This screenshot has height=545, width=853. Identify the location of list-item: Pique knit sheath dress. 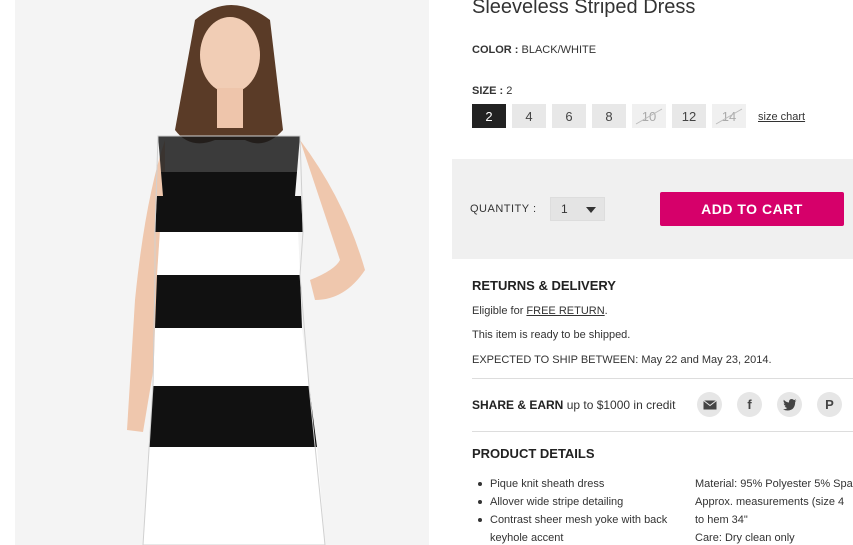
(583, 484).